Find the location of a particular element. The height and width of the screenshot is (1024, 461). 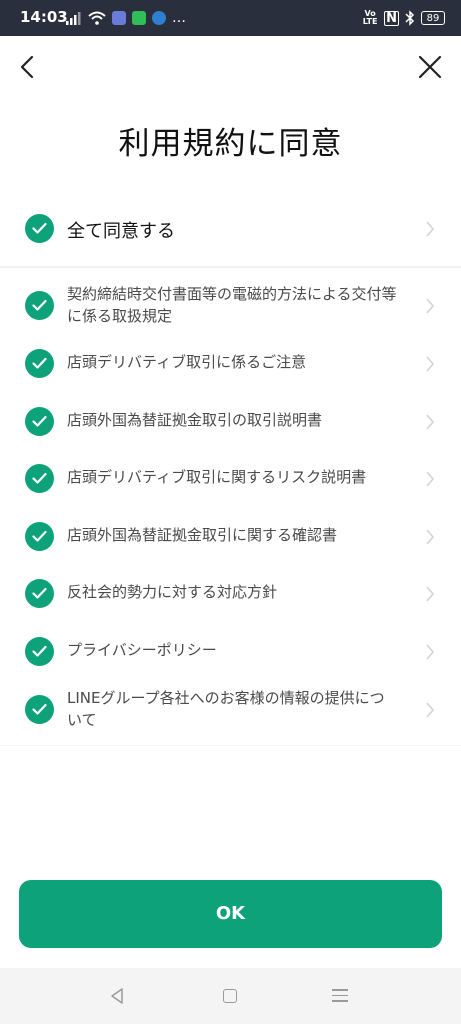

terms-item-derivative-risk: 店頭デリバティブ取引に関するリスク説明書 is located at coordinates (230, 479).